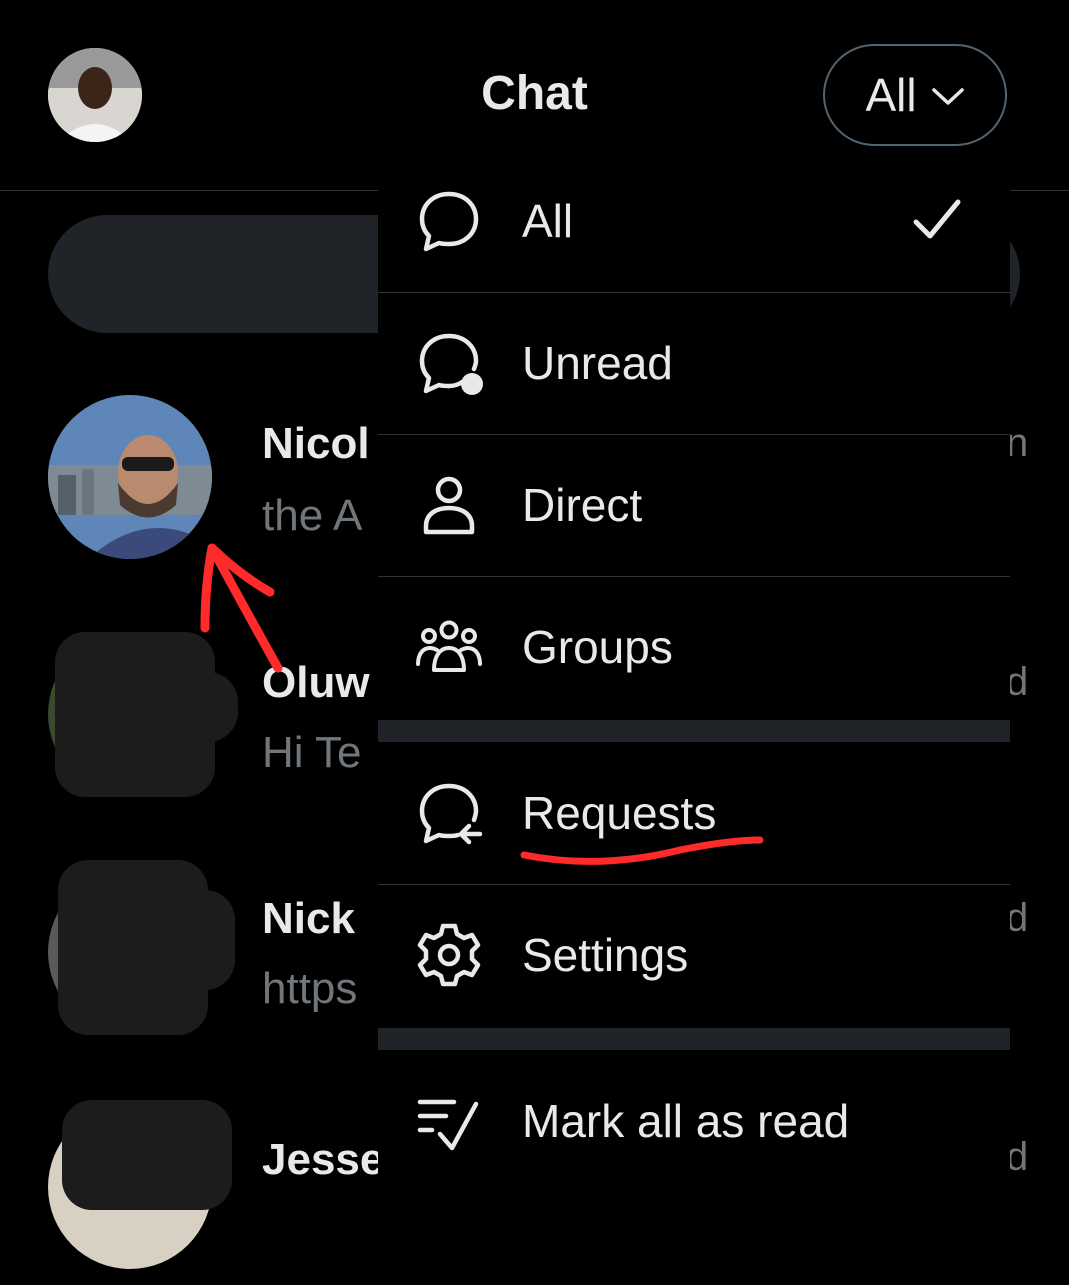 The height and width of the screenshot is (1285, 1069). I want to click on chat-request-icon, so click(451, 814).